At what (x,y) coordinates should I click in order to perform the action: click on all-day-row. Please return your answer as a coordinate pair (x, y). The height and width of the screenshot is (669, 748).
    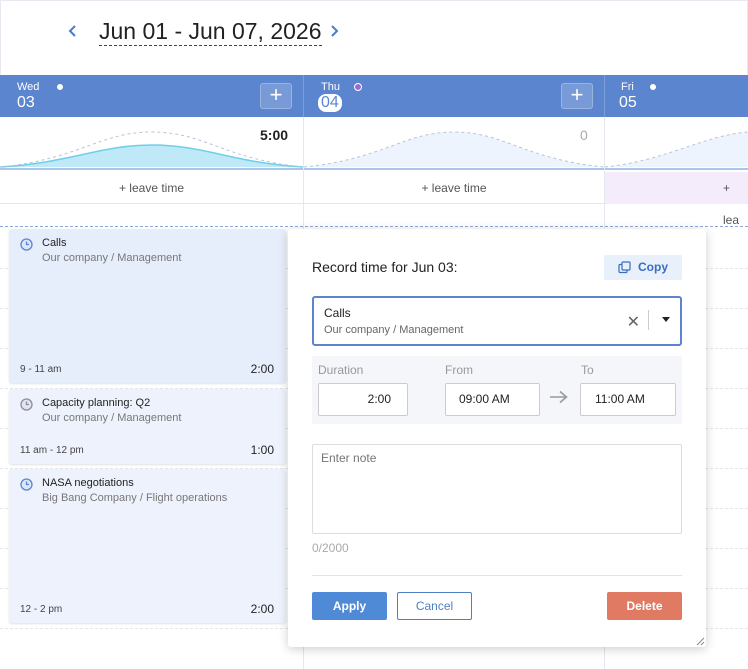
    Looking at the image, I should click on (374, 216).